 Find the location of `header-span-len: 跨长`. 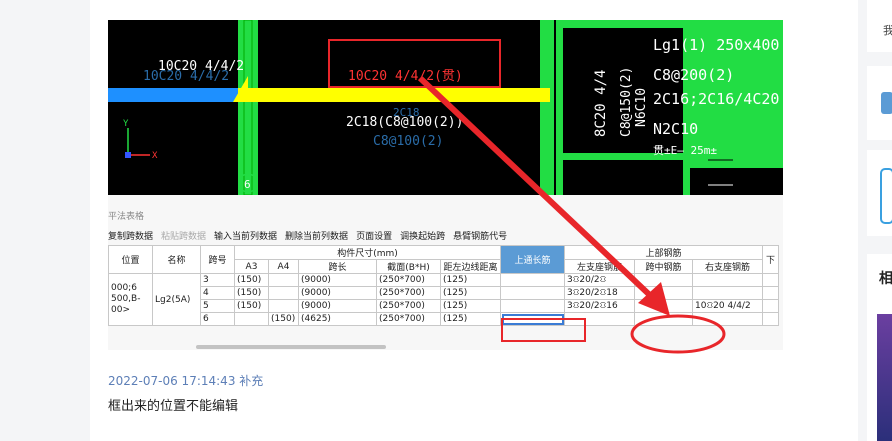

header-span-len: 跨长 is located at coordinates (337, 266).